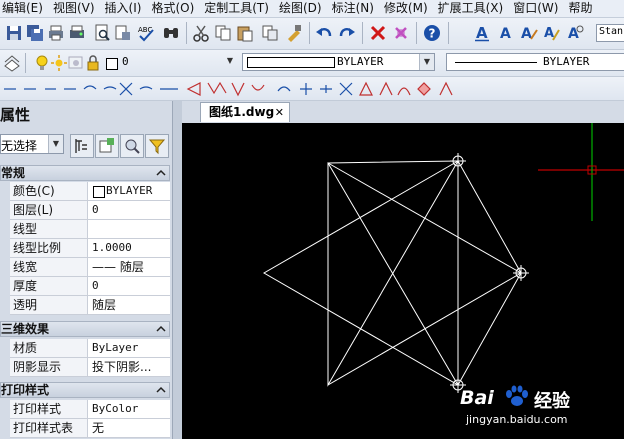  What do you see at coordinates (270, 33) in the screenshot?
I see `copy-with-base-icon` at bounding box center [270, 33].